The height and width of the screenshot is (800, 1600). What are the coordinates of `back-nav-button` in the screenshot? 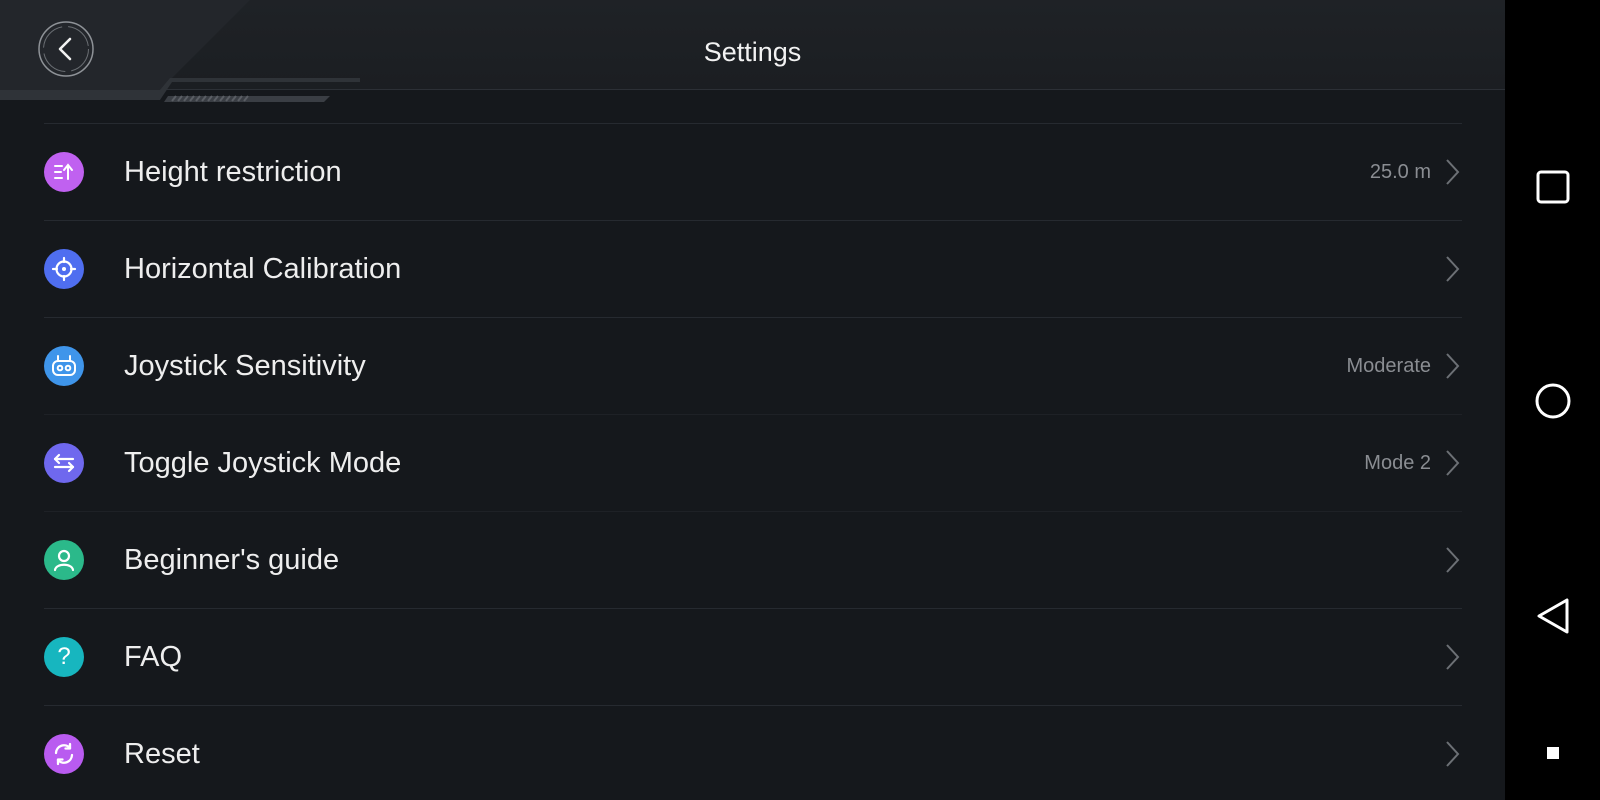 It's located at (1552, 616).